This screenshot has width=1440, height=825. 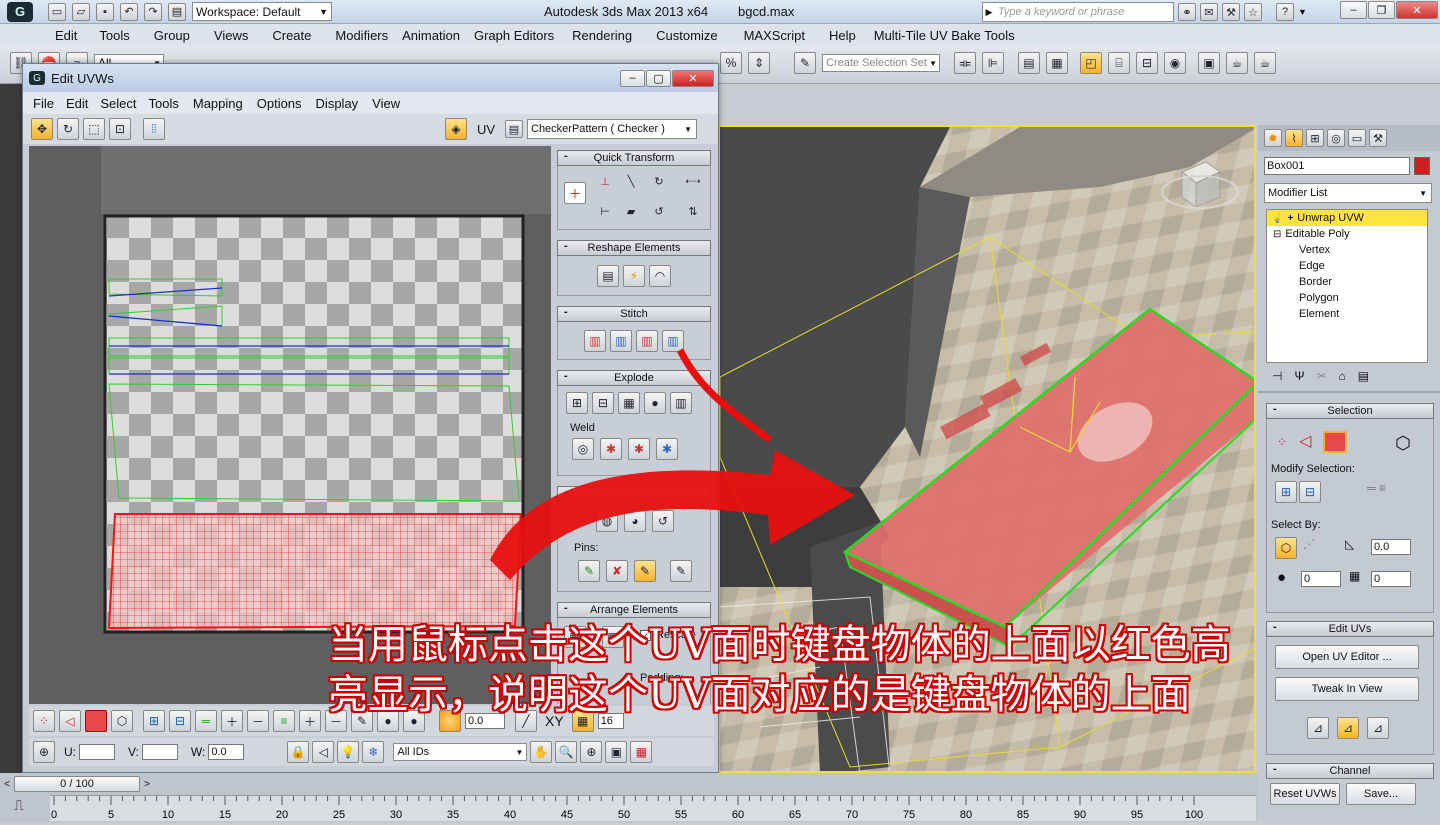 What do you see at coordinates (639, 449) in the screenshot?
I see `weld-all-icon: ✱` at bounding box center [639, 449].